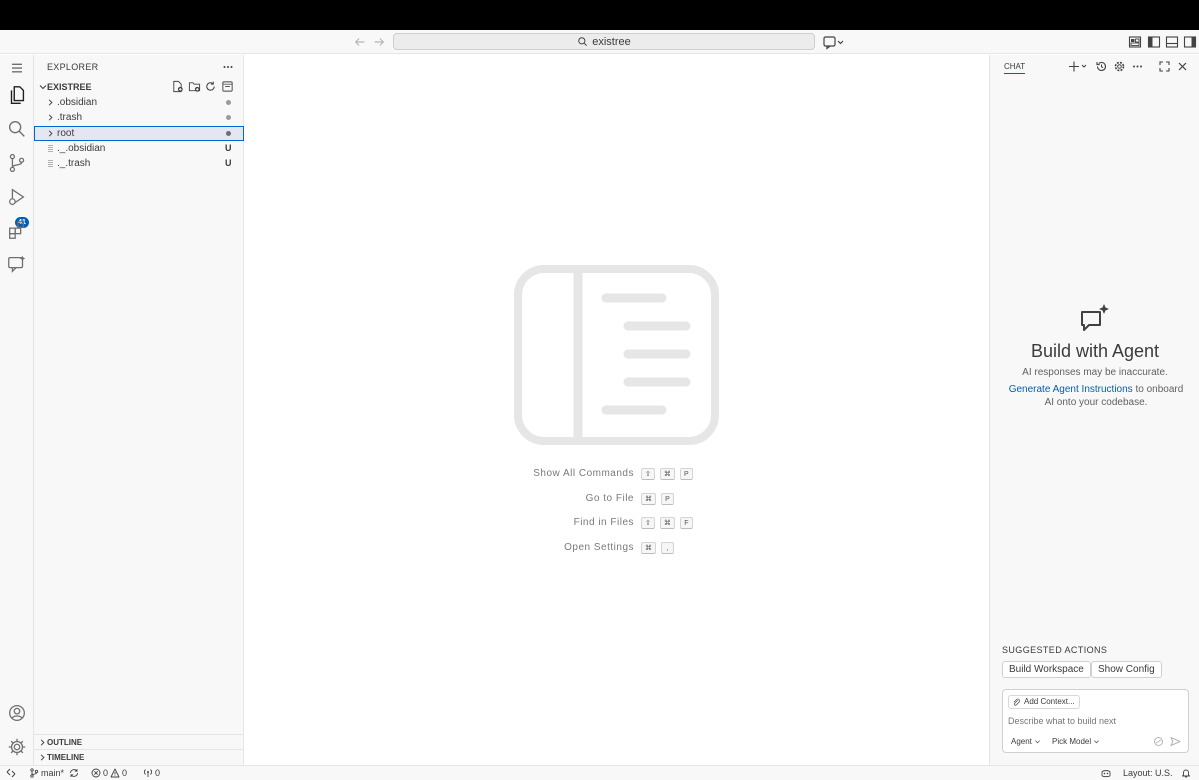 Image resolution: width=1199 pixels, height=780 pixels. I want to click on menu-icon, so click(17, 68).